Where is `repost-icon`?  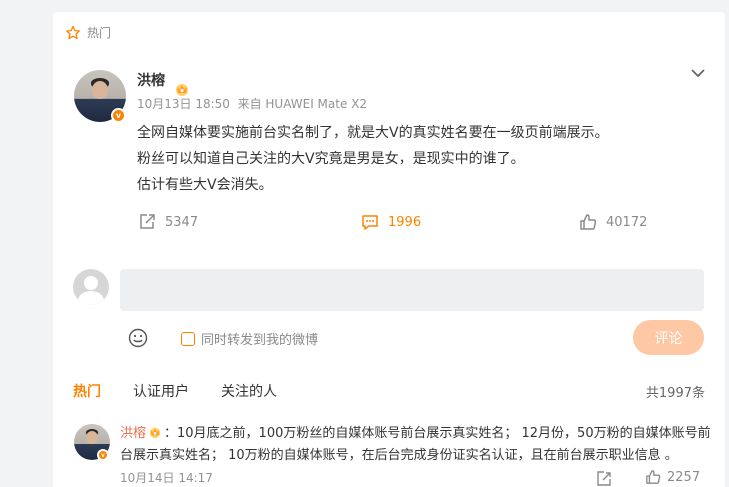
repost-icon is located at coordinates (147, 221).